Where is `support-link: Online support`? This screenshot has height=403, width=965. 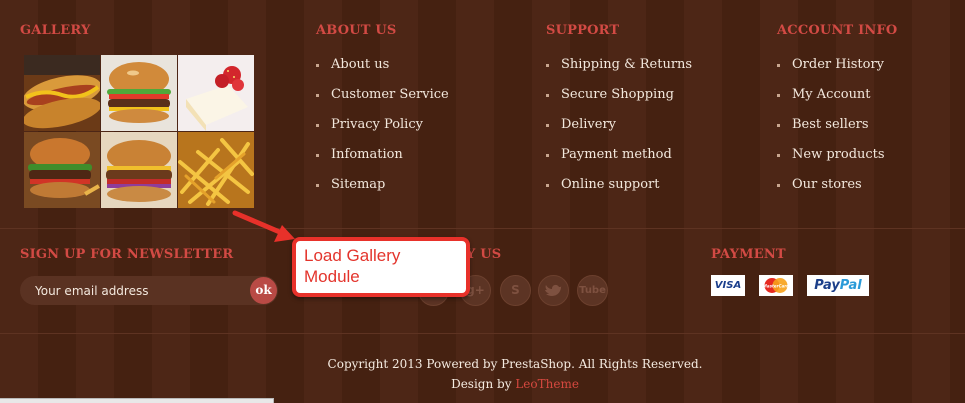 support-link: Online support is located at coordinates (619, 190).